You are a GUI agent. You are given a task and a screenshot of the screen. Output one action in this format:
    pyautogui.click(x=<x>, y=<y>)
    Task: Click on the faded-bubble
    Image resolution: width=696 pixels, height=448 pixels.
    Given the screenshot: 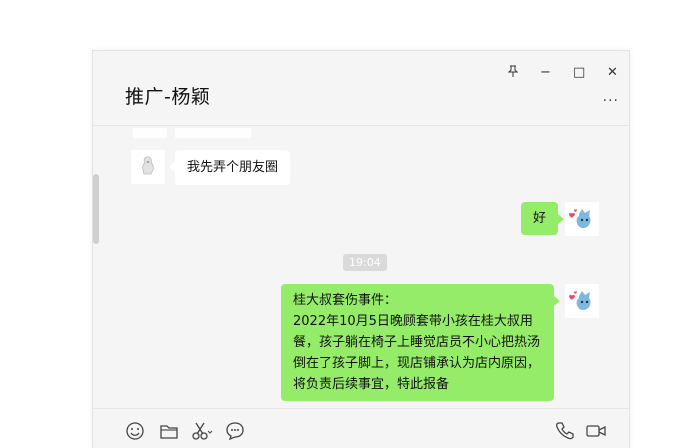 What is the action you would take?
    pyautogui.click(x=213, y=133)
    